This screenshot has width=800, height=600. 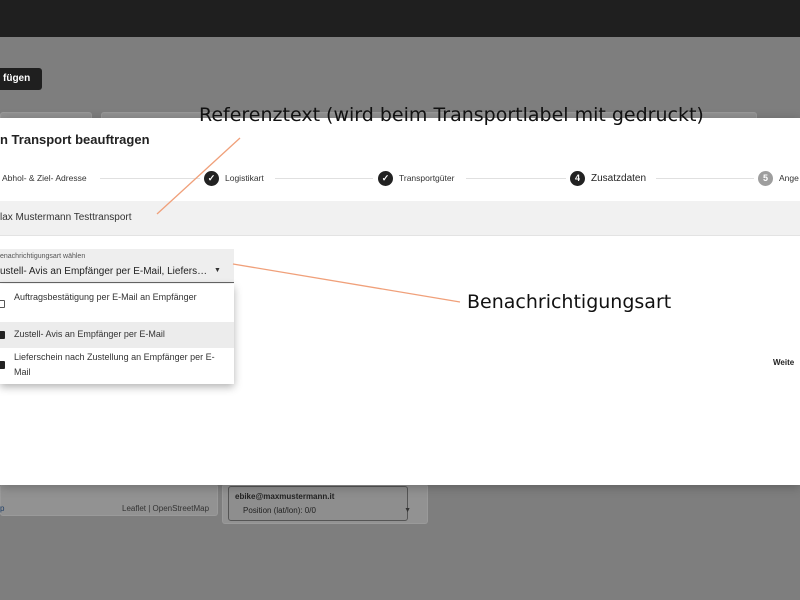 What do you see at coordinates (244, 178) in the screenshot?
I see `step-label: Logistikart` at bounding box center [244, 178].